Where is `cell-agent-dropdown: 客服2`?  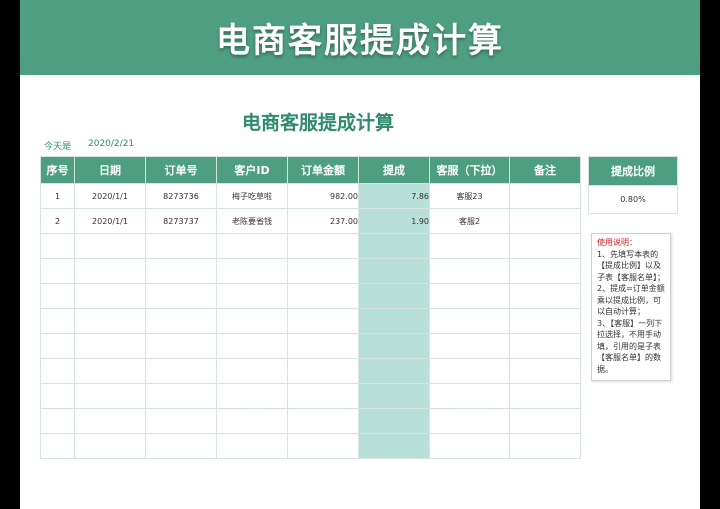 cell-agent-dropdown: 客服2 is located at coordinates (469, 221).